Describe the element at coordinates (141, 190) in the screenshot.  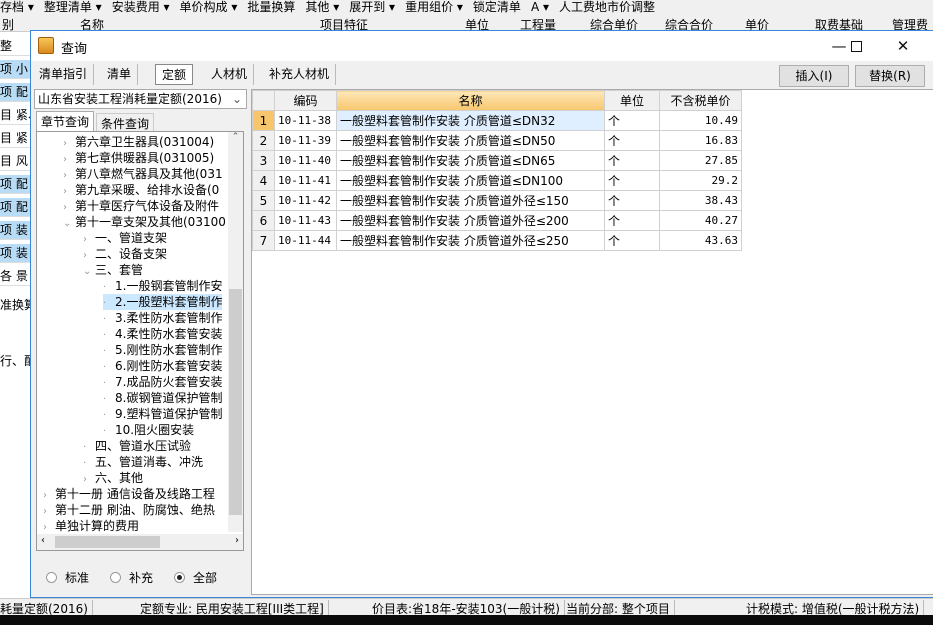
I see `tree-node: › 第九章采暖、给排水设备(0` at that location.